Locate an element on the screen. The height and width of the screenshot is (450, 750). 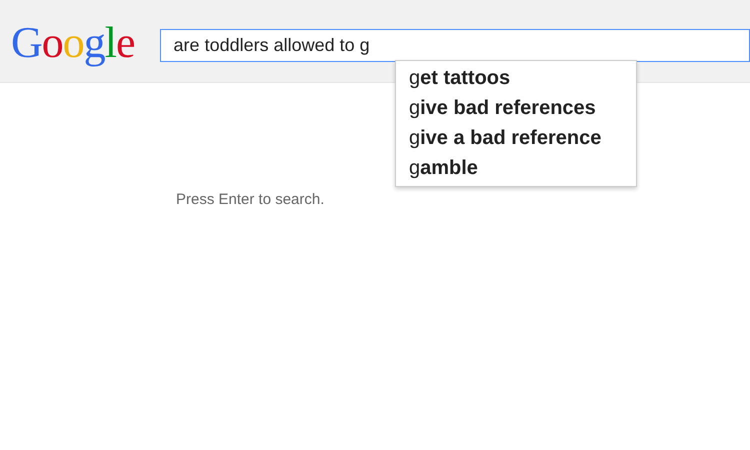
suggestion-item: give bad references is located at coordinates (516, 108).